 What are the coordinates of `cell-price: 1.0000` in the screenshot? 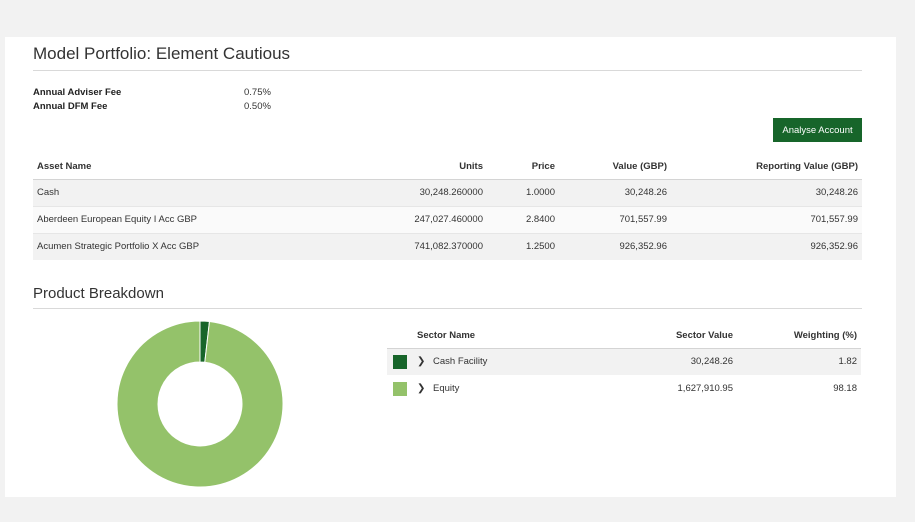 It's located at (523, 192).